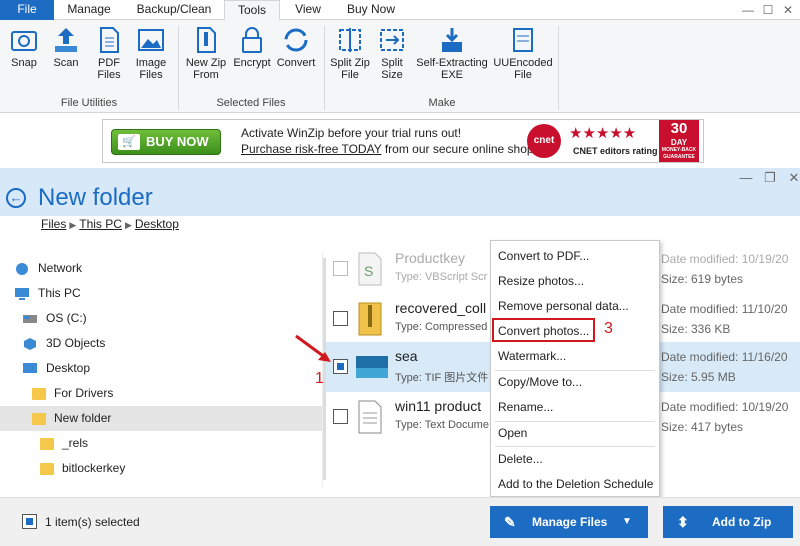  I want to click on purchase-link: Purchase risk-free TODAY, so click(311, 149).